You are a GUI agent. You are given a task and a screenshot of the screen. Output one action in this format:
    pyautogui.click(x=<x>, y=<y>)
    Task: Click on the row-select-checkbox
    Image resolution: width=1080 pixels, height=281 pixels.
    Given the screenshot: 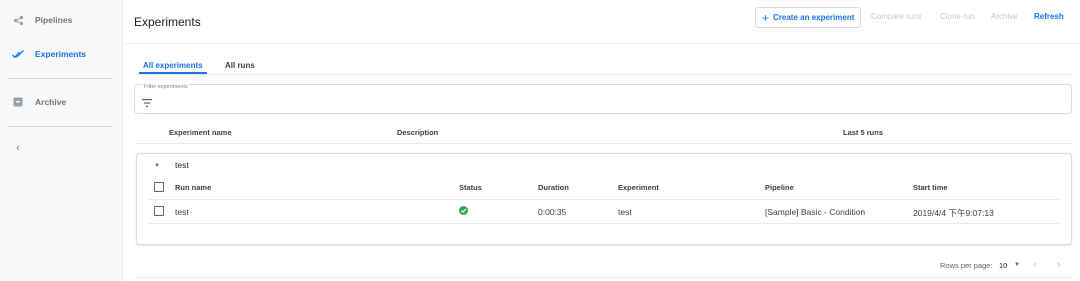 What is the action you would take?
    pyautogui.click(x=159, y=211)
    